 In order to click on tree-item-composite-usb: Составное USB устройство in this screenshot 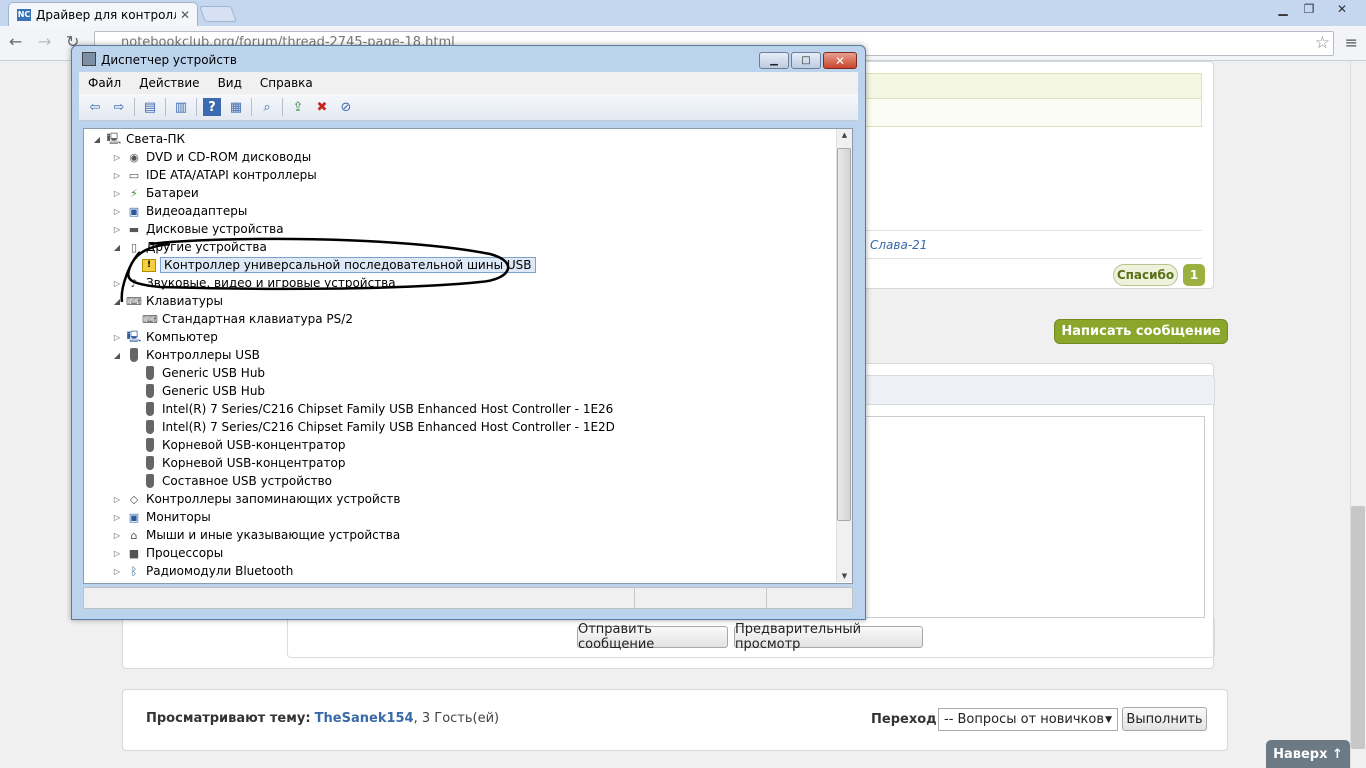, I will do `click(237, 481)`.